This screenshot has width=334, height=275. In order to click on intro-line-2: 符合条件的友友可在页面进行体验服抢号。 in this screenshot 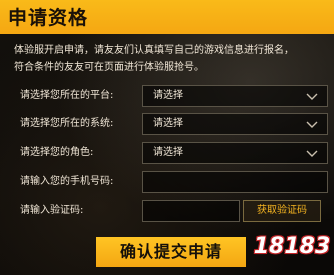, I will do `click(109, 67)`.